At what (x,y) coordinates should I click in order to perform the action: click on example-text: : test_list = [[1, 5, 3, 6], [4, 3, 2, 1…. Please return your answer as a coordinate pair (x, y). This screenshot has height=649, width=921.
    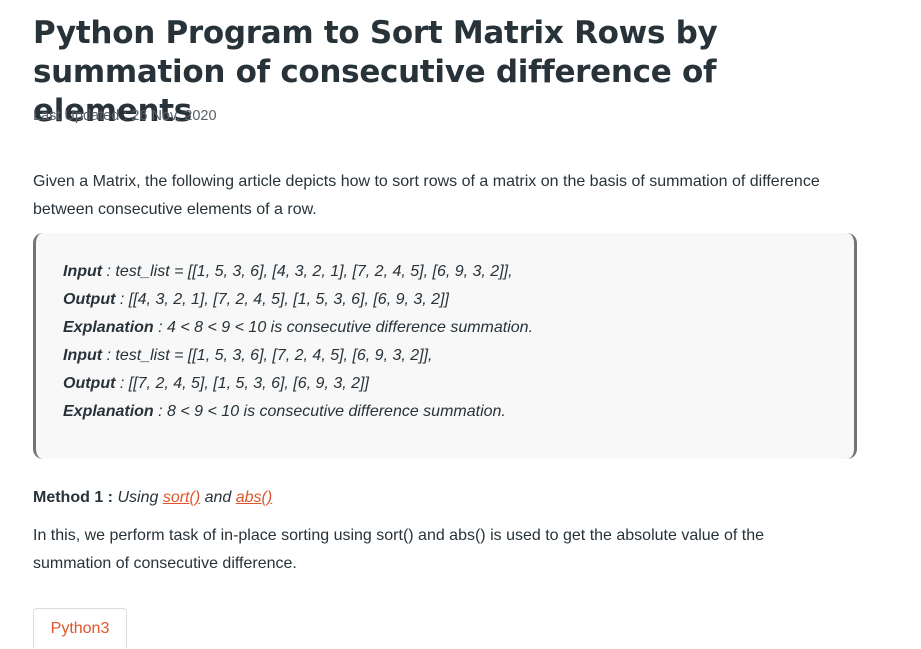
    Looking at the image, I should click on (307, 271).